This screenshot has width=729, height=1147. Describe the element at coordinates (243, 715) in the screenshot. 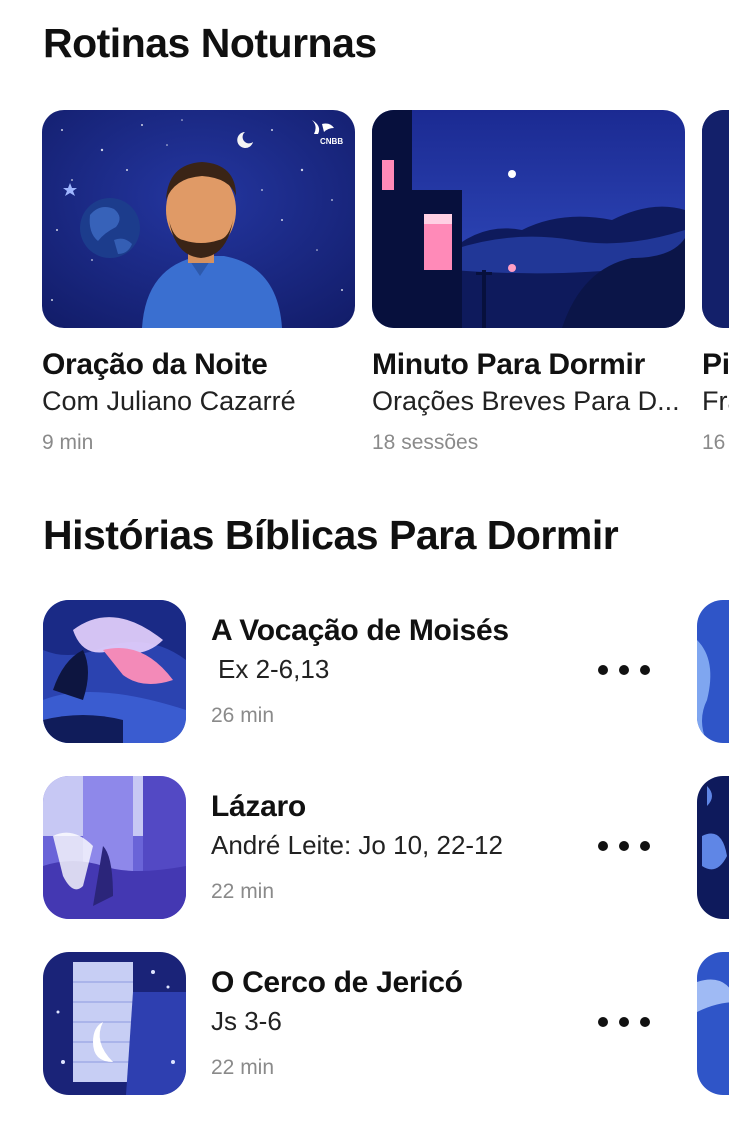

I see `story-duration: 26 min` at that location.